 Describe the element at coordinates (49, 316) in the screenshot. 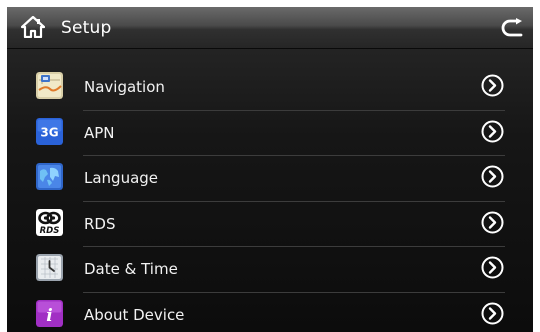

I see `info-icon-text: i` at that location.